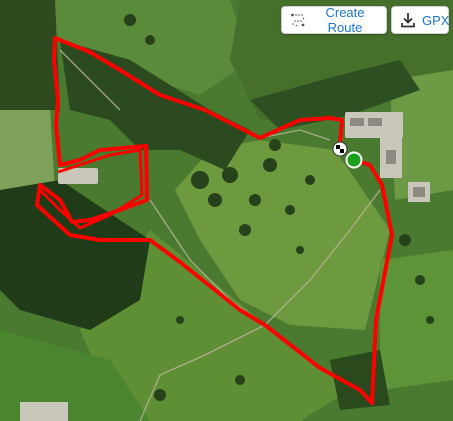 The width and height of the screenshot is (453, 421). Describe the element at coordinates (354, 160) in the screenshot. I see `finish-dot-icon` at that location.